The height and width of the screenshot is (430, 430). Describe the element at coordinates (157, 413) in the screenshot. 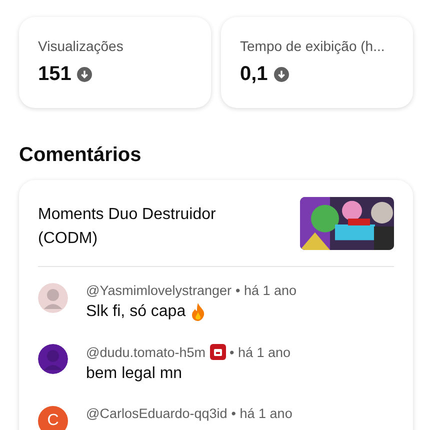

I see `comment-author: @CarlosEduardo-qq3id` at that location.